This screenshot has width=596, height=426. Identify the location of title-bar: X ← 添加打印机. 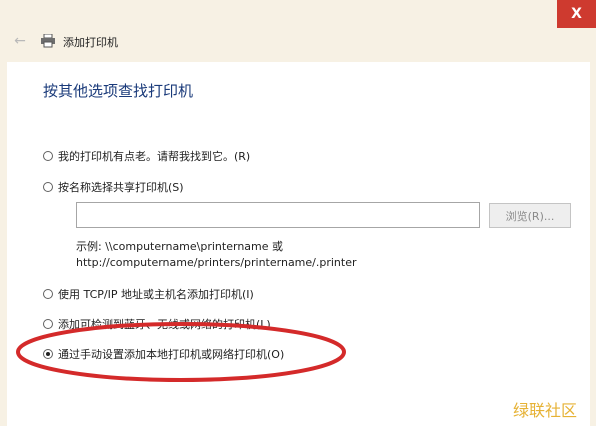
(298, 31).